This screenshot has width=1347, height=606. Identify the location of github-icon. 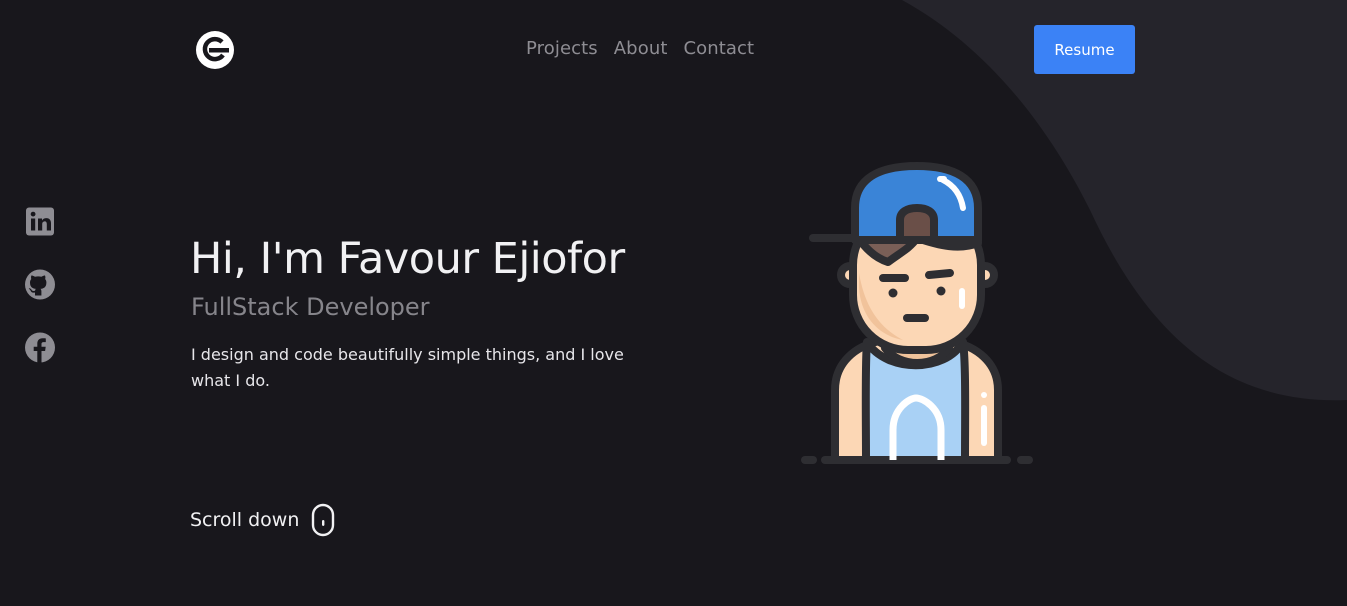
(40, 284).